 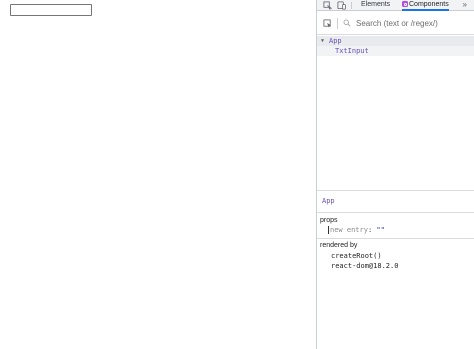 What do you see at coordinates (356, 256) in the screenshot?
I see `rendered-by-item: createRoot()` at bounding box center [356, 256].